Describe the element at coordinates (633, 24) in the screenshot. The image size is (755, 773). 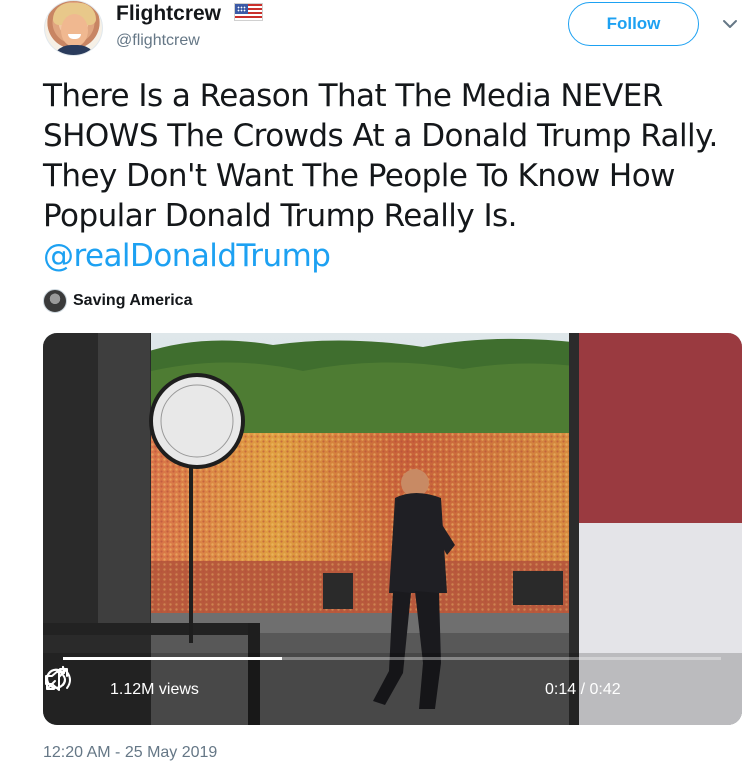
I see `follow-button: Follow` at that location.